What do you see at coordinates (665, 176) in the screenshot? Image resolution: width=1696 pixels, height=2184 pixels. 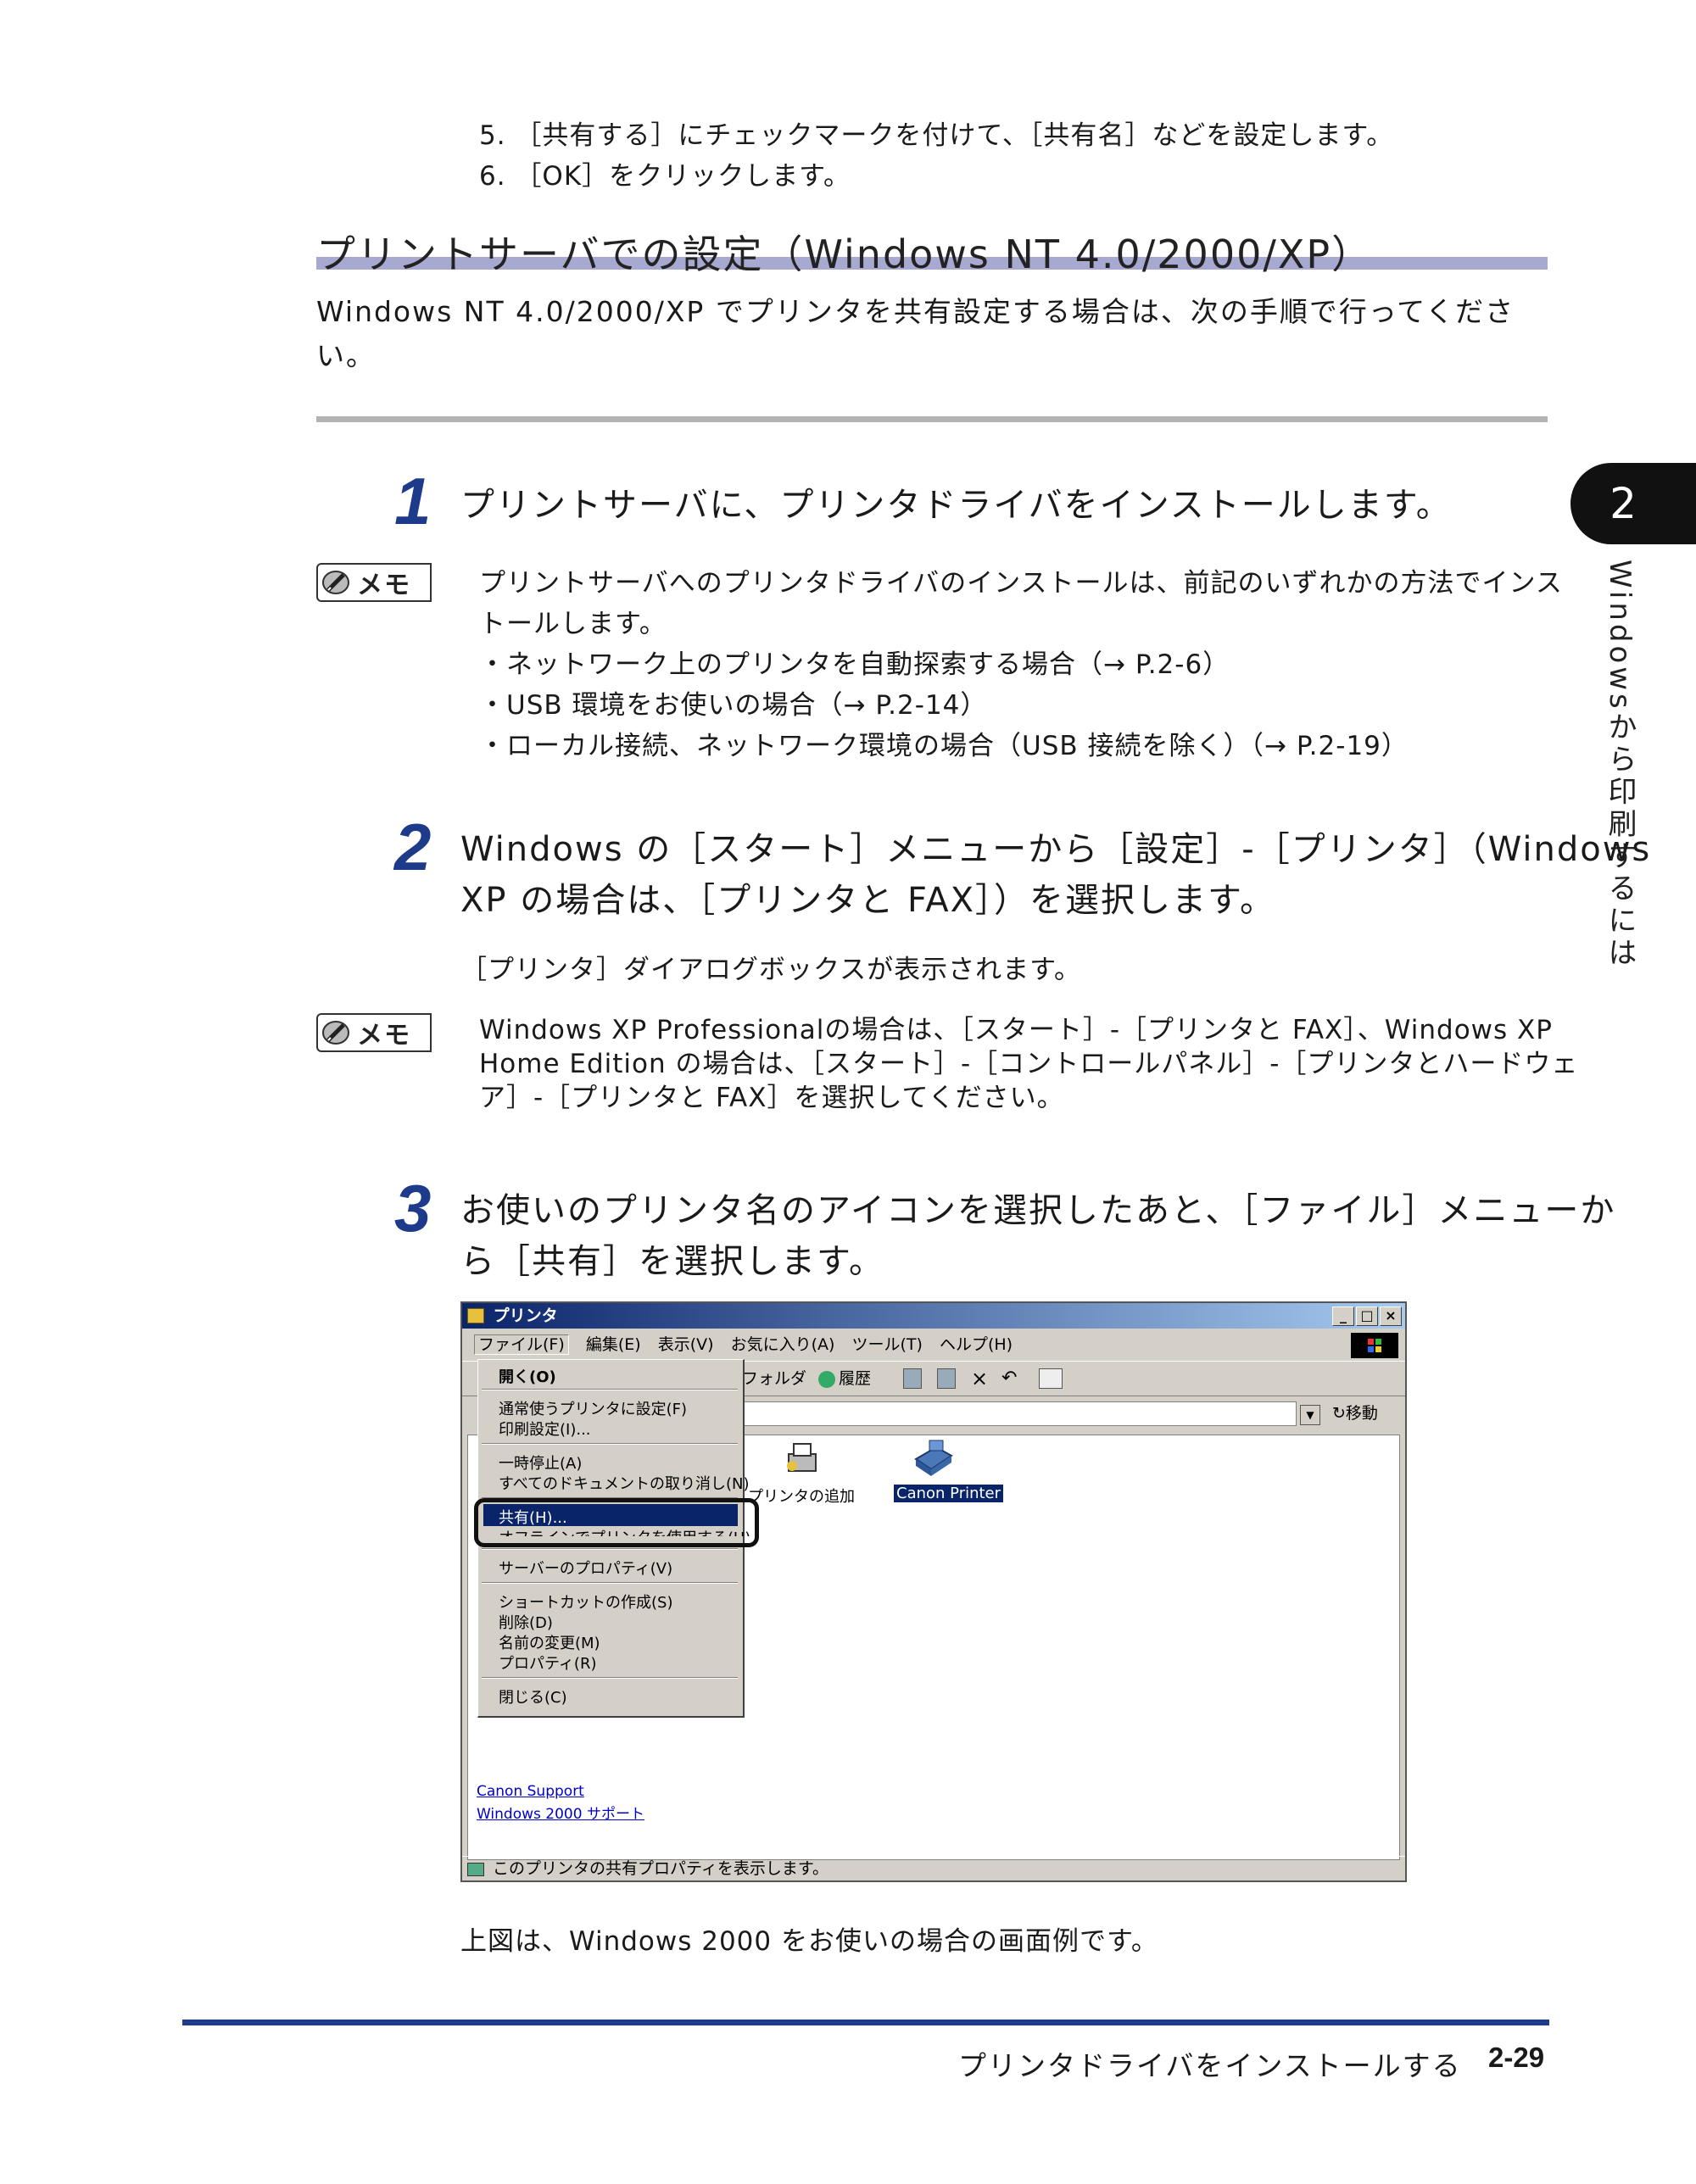 I see `step-6-text: 6. ［OK］をクリックします。` at bounding box center [665, 176].